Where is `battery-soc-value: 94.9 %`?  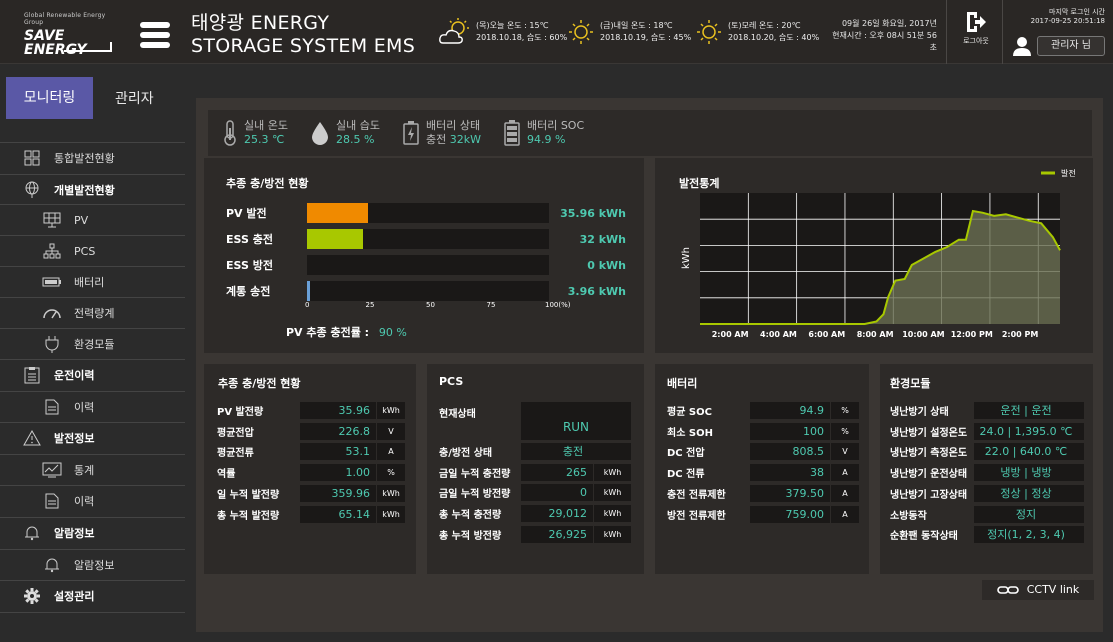
battery-soc-value: 94.9 % is located at coordinates (546, 139).